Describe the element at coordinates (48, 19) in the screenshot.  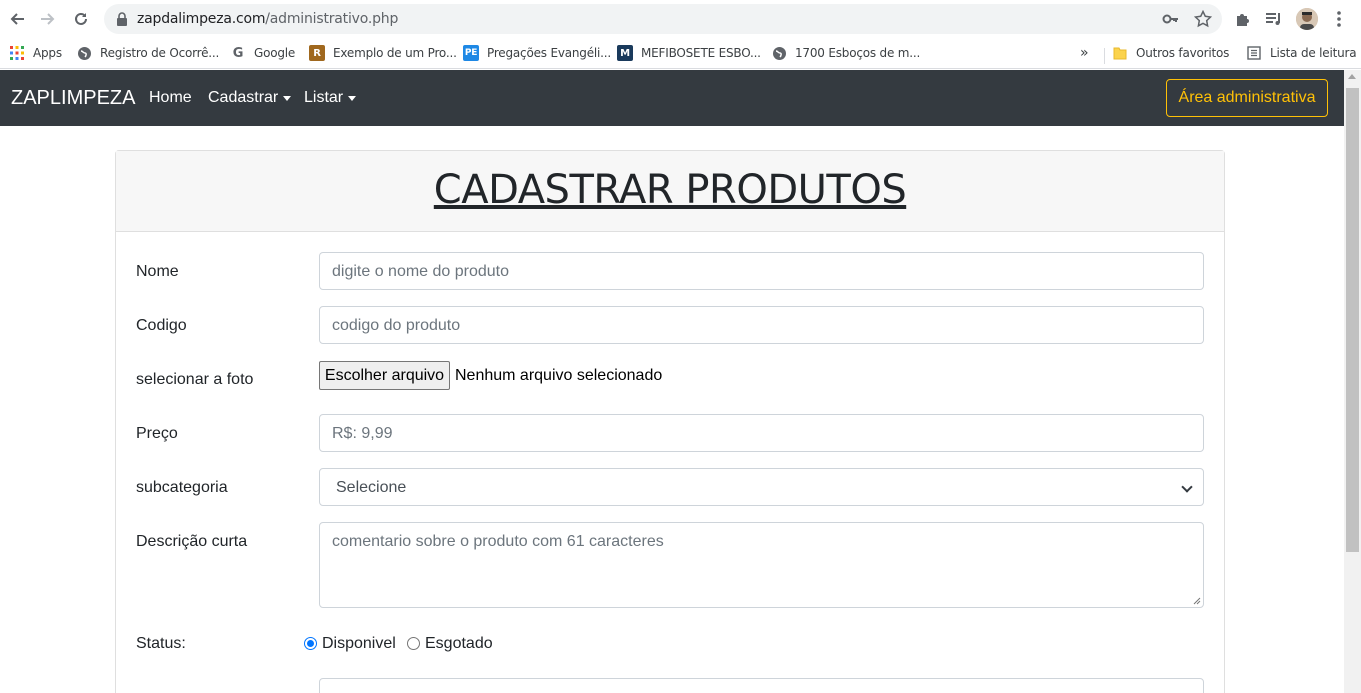
I see `forward-arrow-icon` at that location.